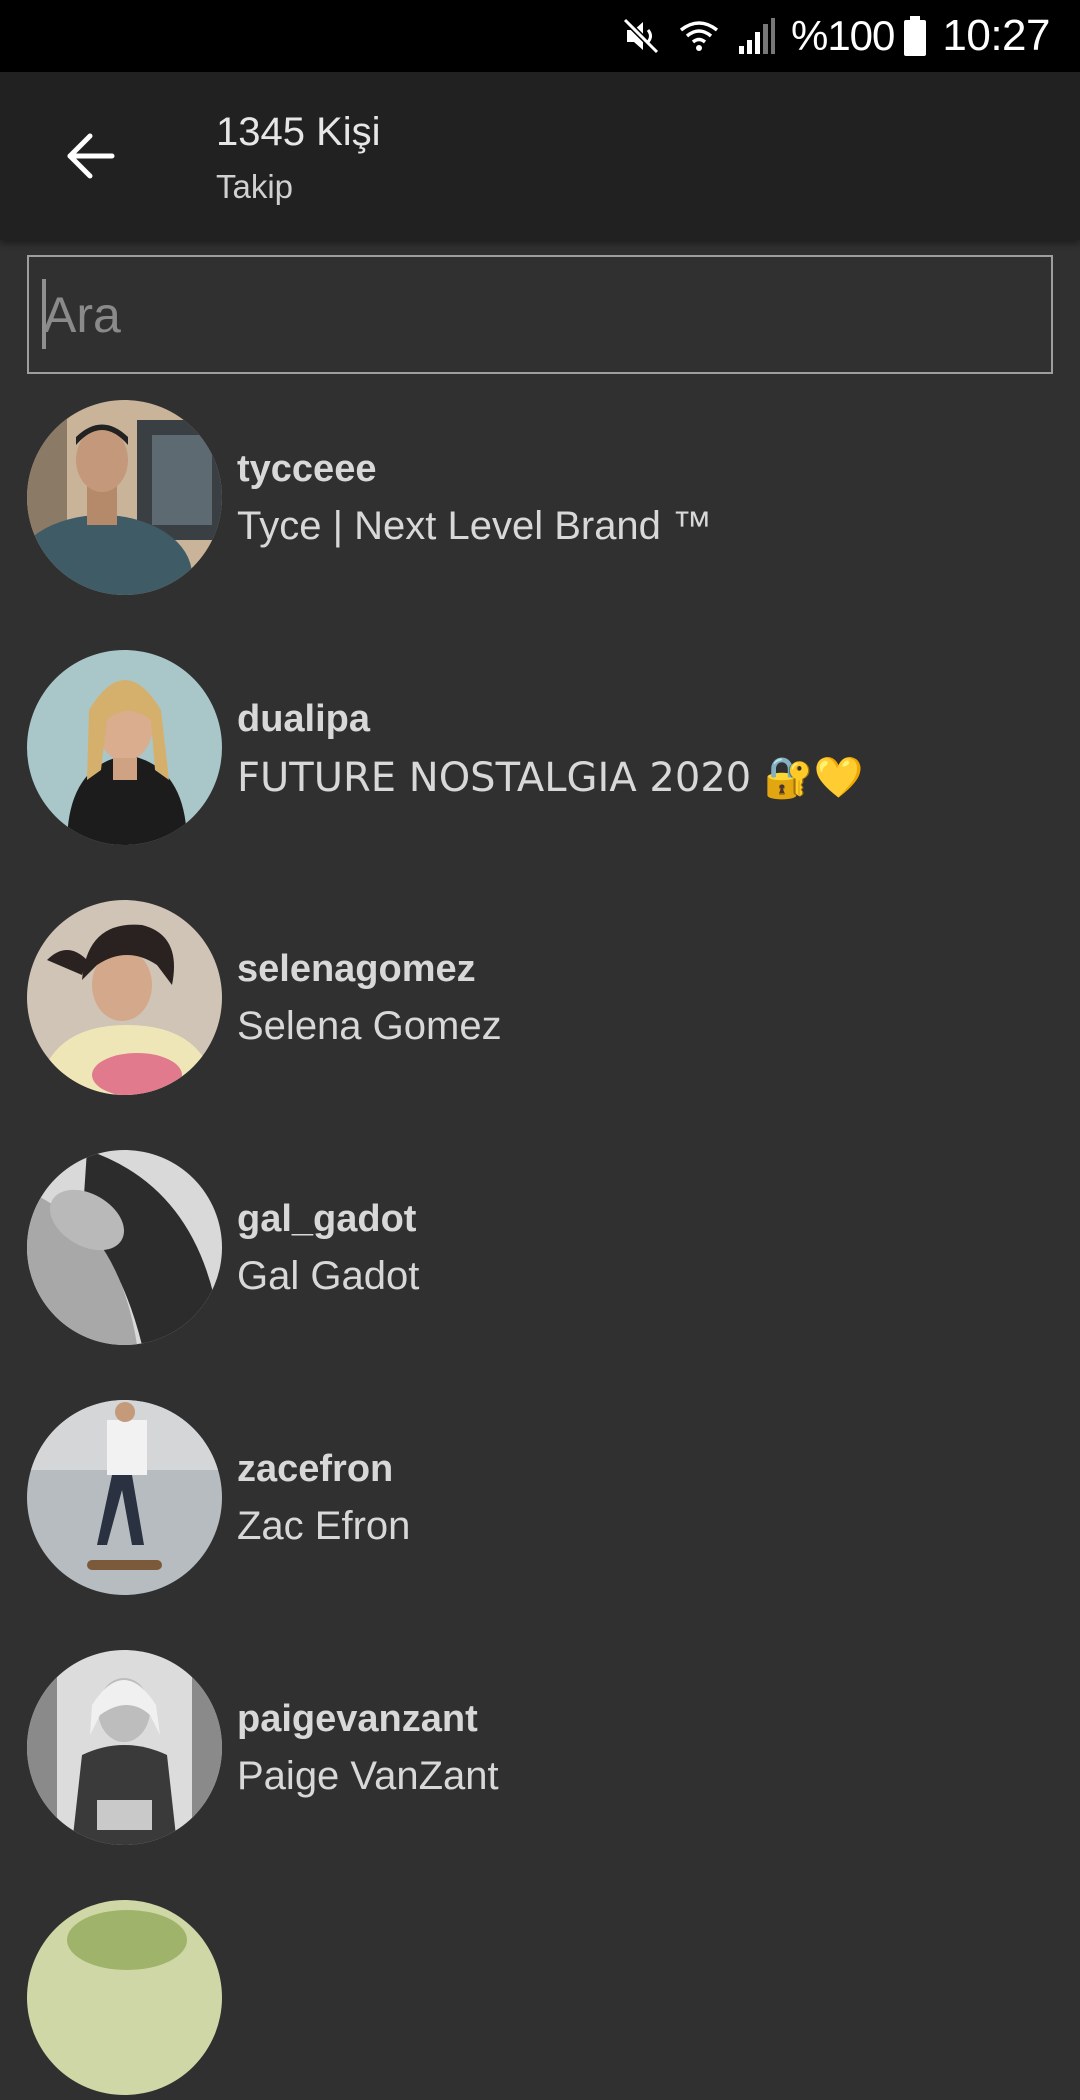 Image resolution: width=1080 pixels, height=2100 pixels. What do you see at coordinates (540, 1250) in the screenshot?
I see `list-item-user: gal_gadot Gal Gadot` at bounding box center [540, 1250].